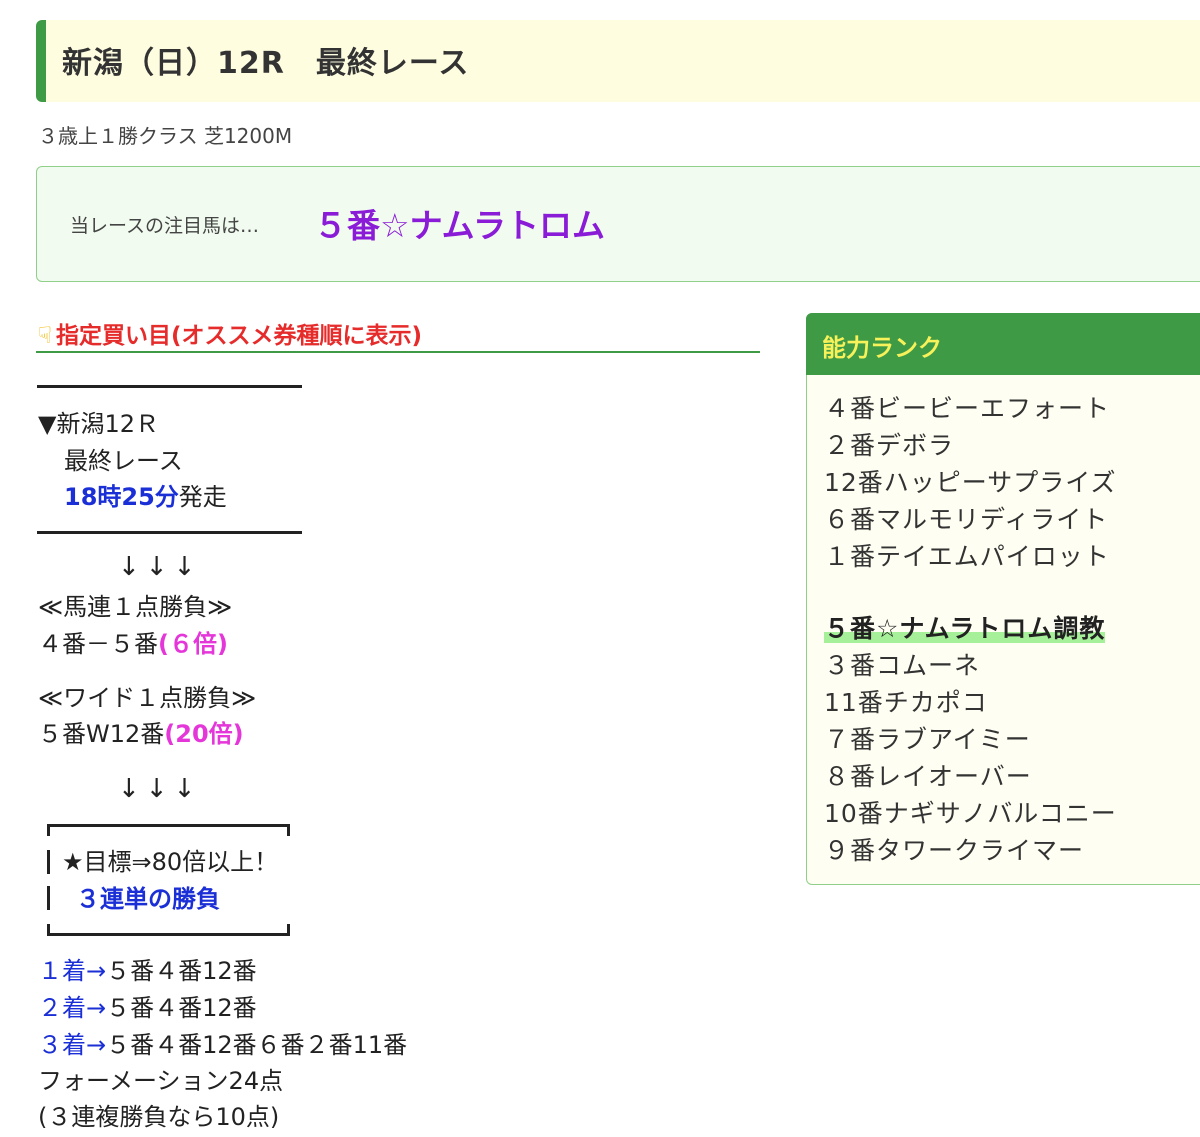 The width and height of the screenshot is (1200, 1137). What do you see at coordinates (257, 1045) in the screenshot?
I see `third-horses: ５番４番12番６番２番11番` at bounding box center [257, 1045].